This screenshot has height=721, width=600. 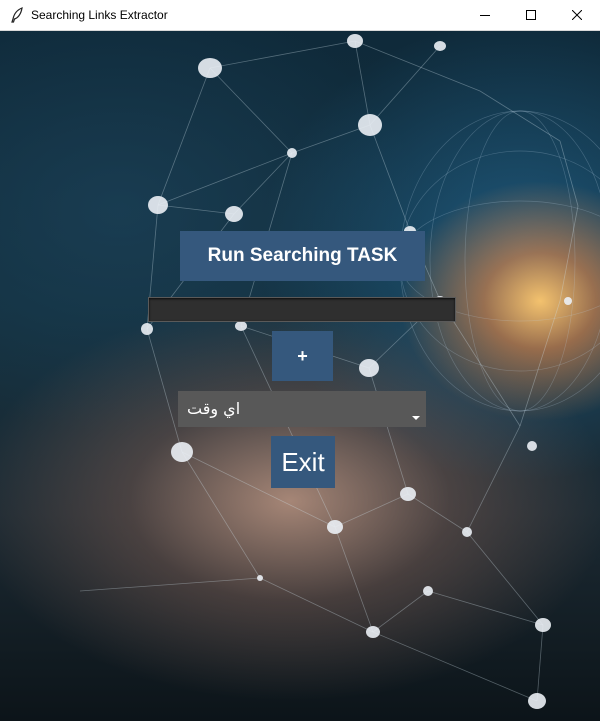 I want to click on minimize-icon, so click(x=485, y=15).